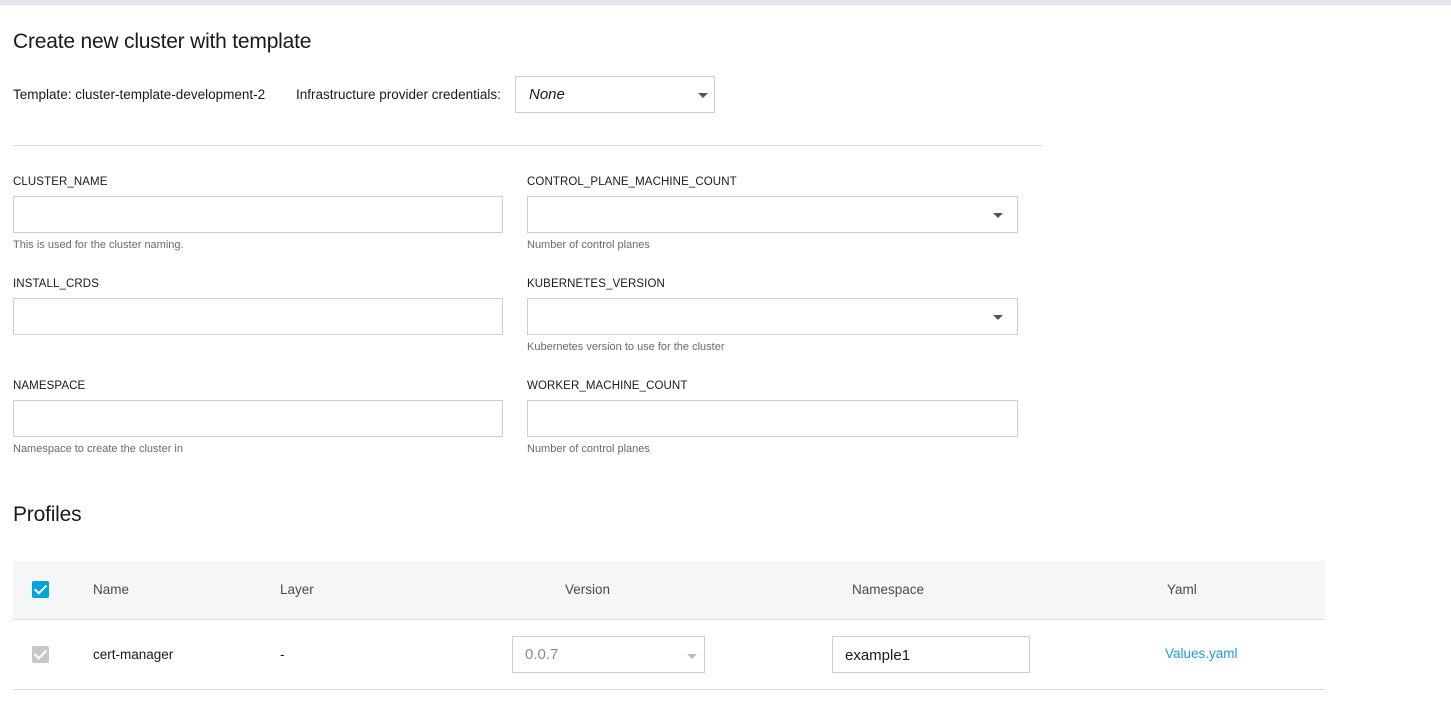  I want to click on profile-version-select: 0.0.7, so click(608, 654).